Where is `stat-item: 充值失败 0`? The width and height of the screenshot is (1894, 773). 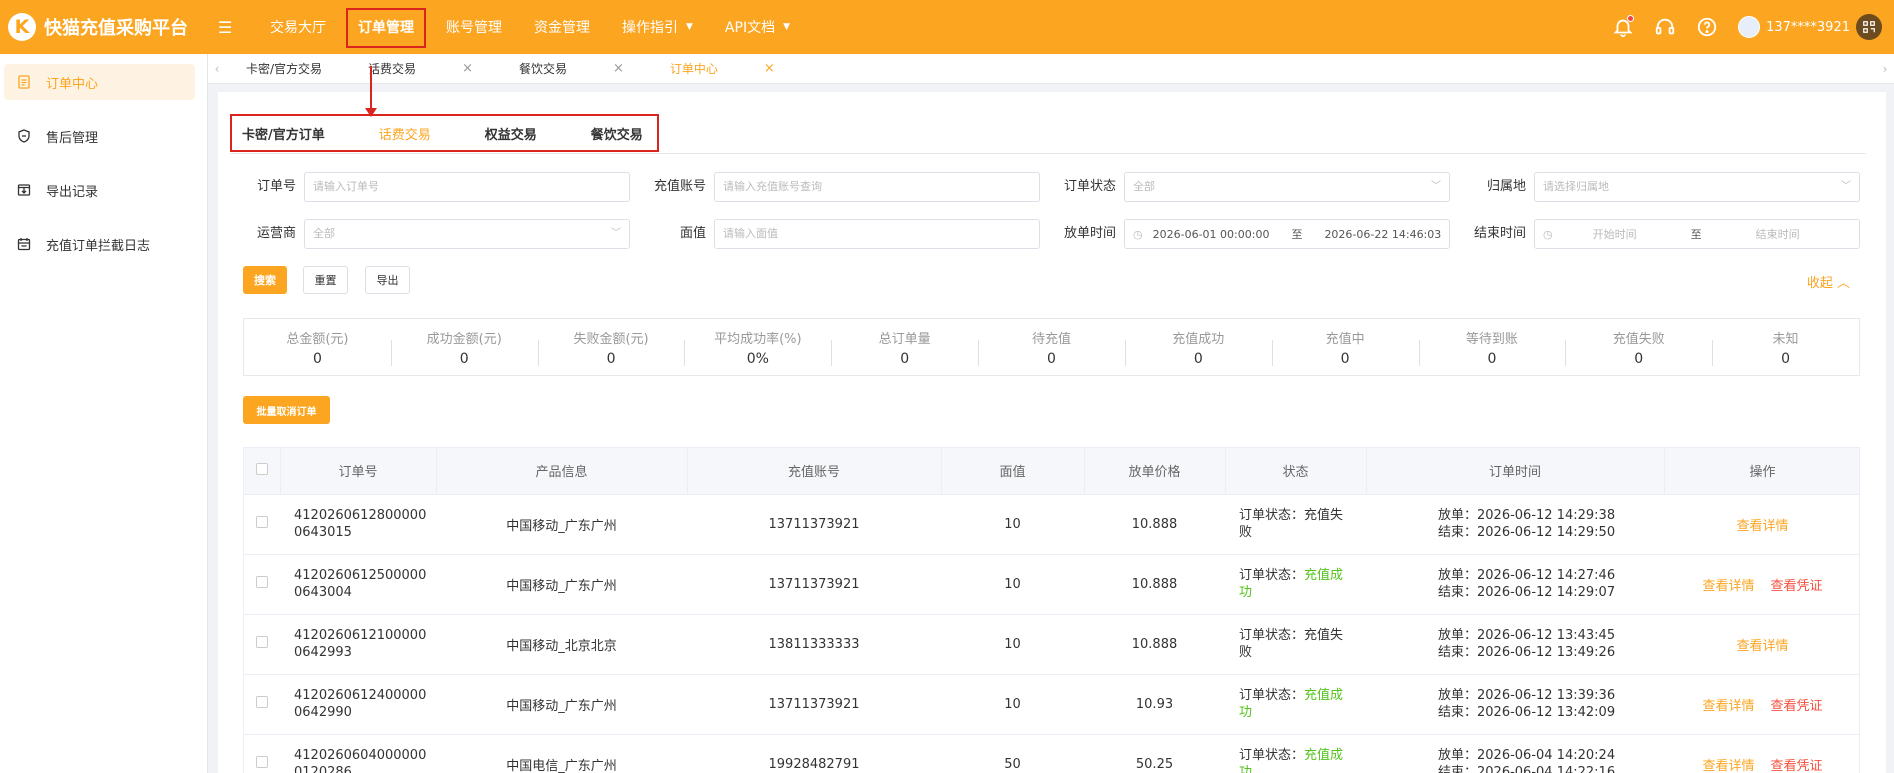
stat-item: 充值失败 0 is located at coordinates (1638, 347).